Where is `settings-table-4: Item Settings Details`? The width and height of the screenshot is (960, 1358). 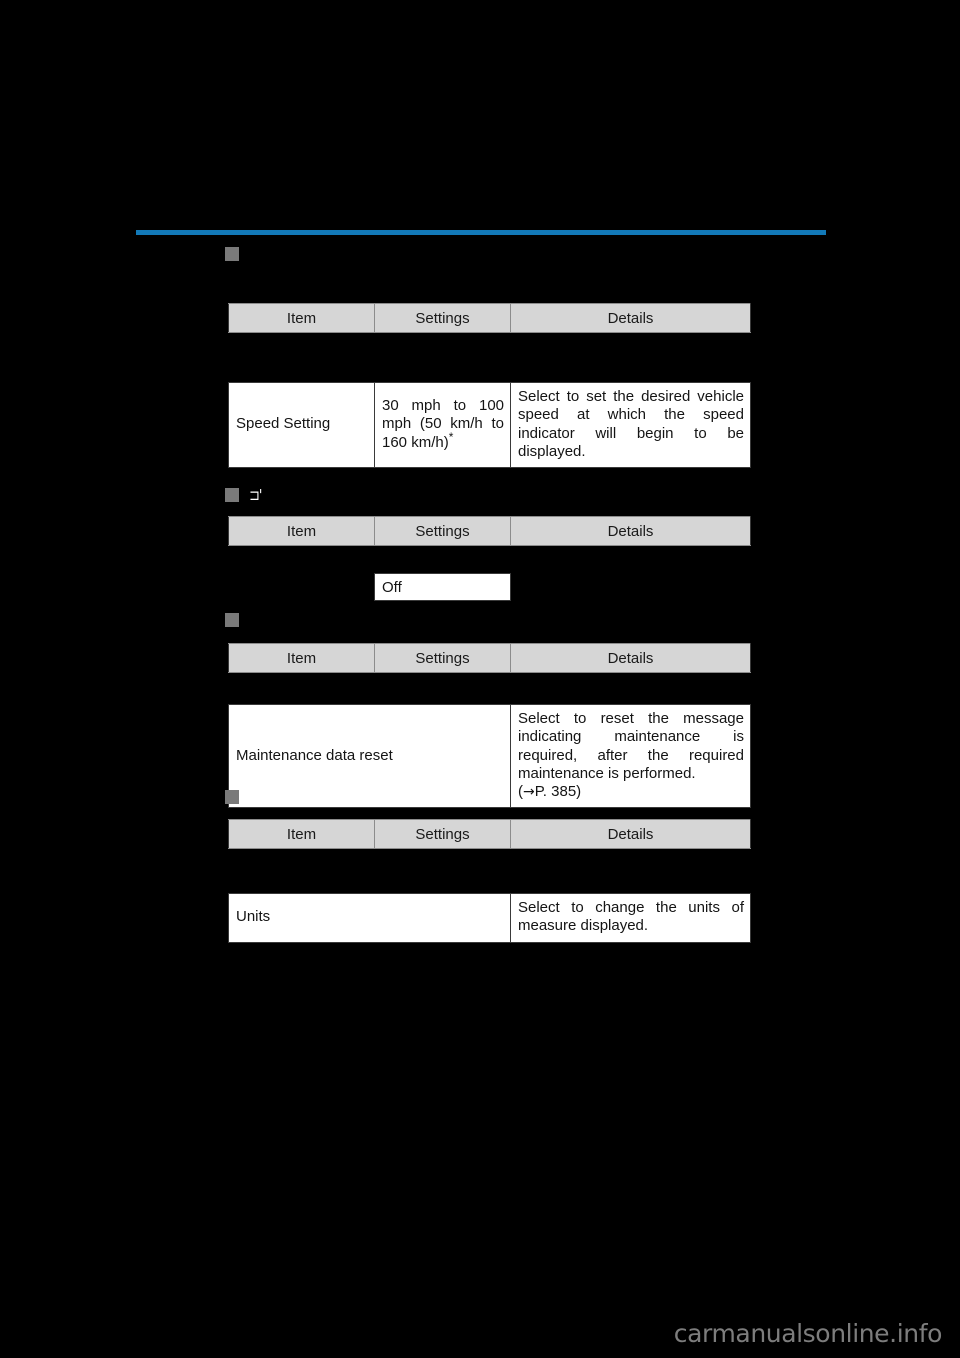
settings-table-4: Item Settings Details is located at coordinates (489, 834).